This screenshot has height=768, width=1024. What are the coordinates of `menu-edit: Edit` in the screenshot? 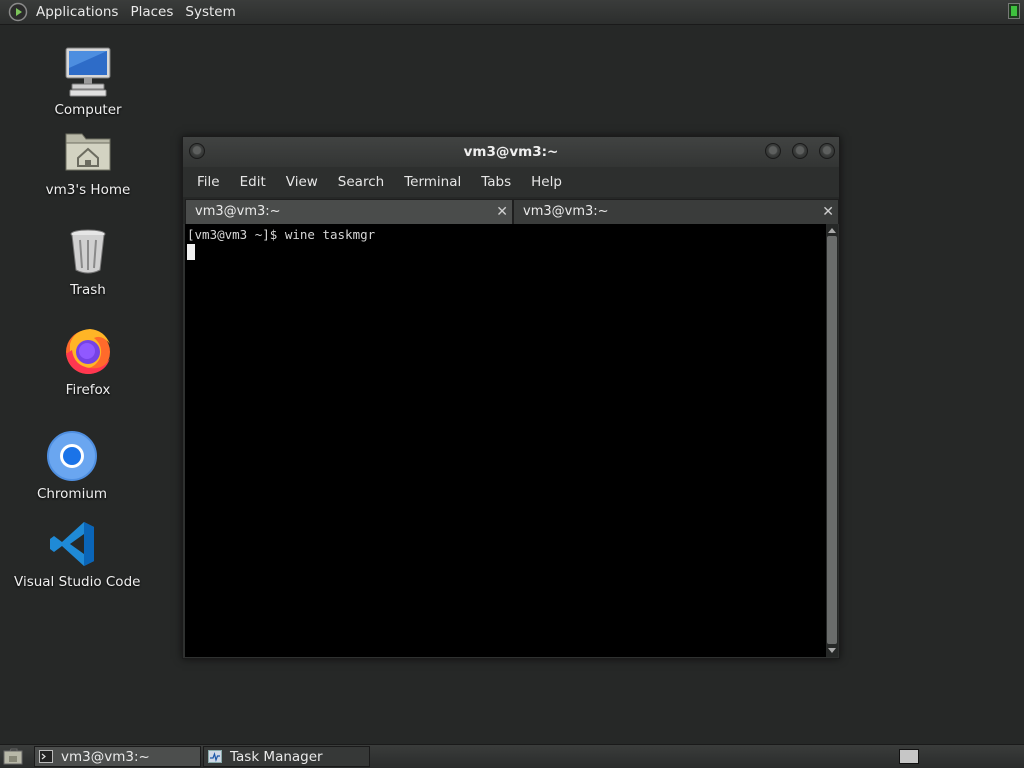 It's located at (253, 182).